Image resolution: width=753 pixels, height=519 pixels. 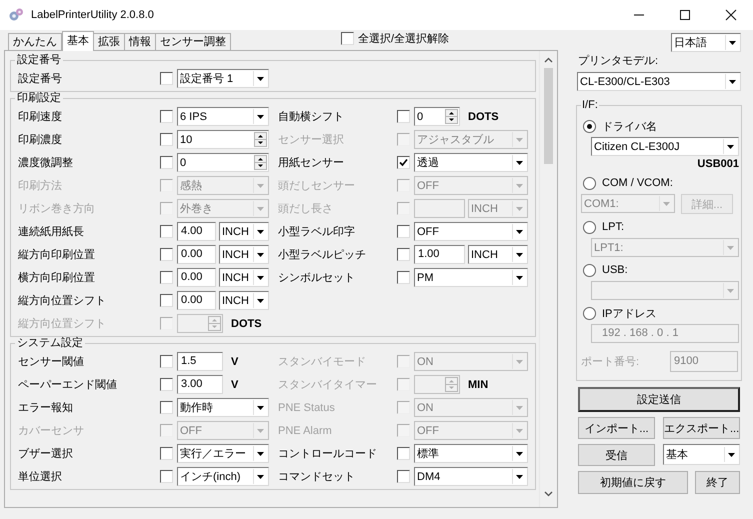 I want to click on dropdown: 標準, so click(x=471, y=453).